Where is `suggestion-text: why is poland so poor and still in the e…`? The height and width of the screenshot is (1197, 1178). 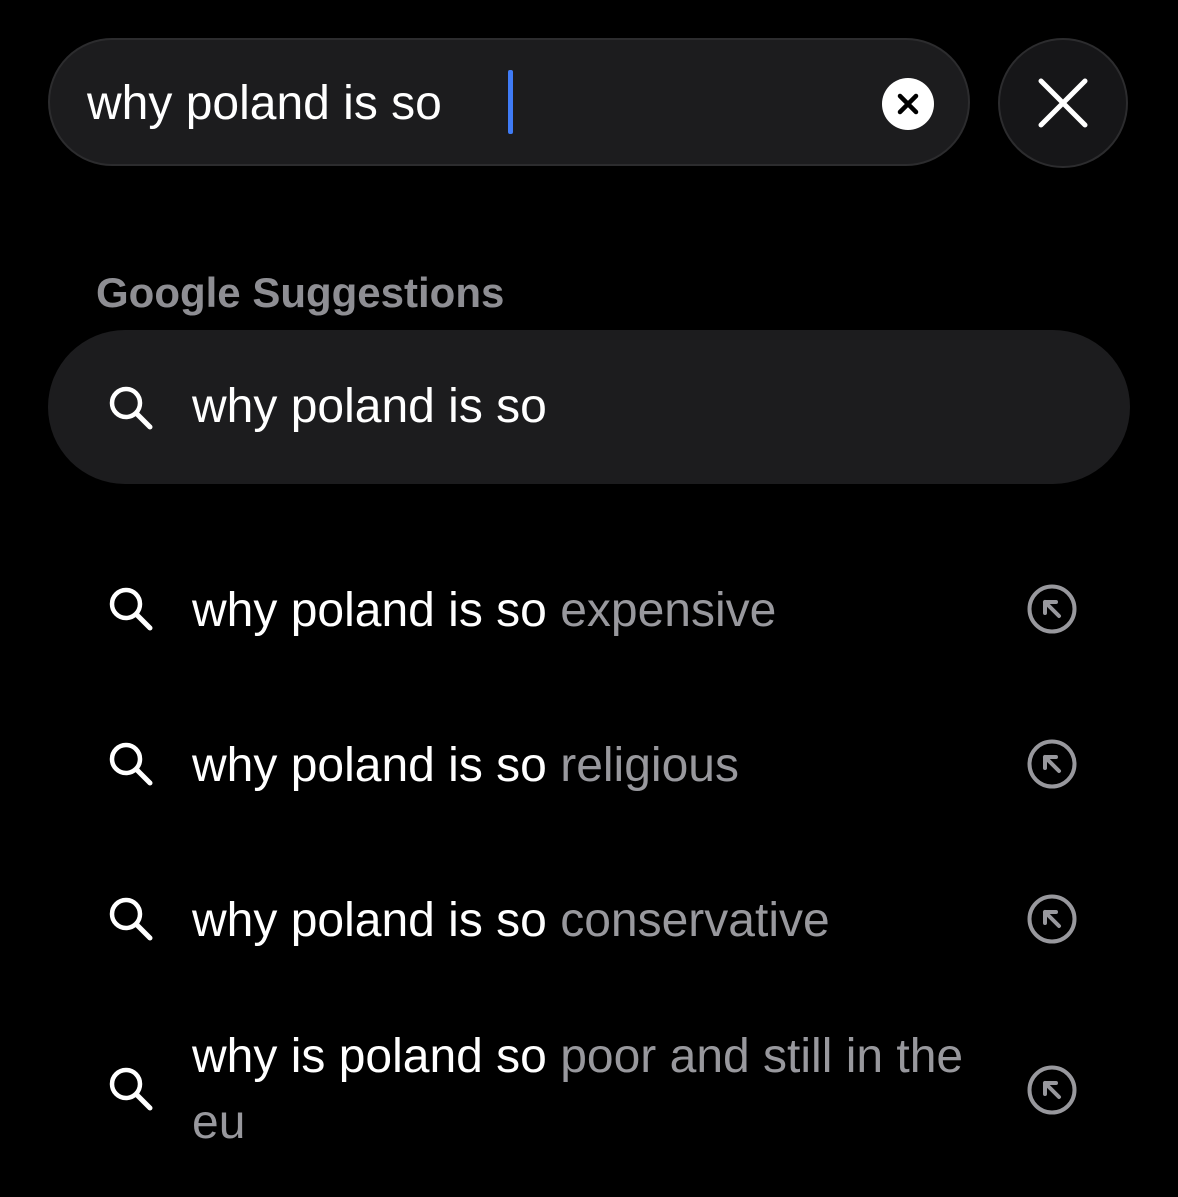
suggestion-text: why is poland so poor and still in the e… is located at coordinates (587, 1090).